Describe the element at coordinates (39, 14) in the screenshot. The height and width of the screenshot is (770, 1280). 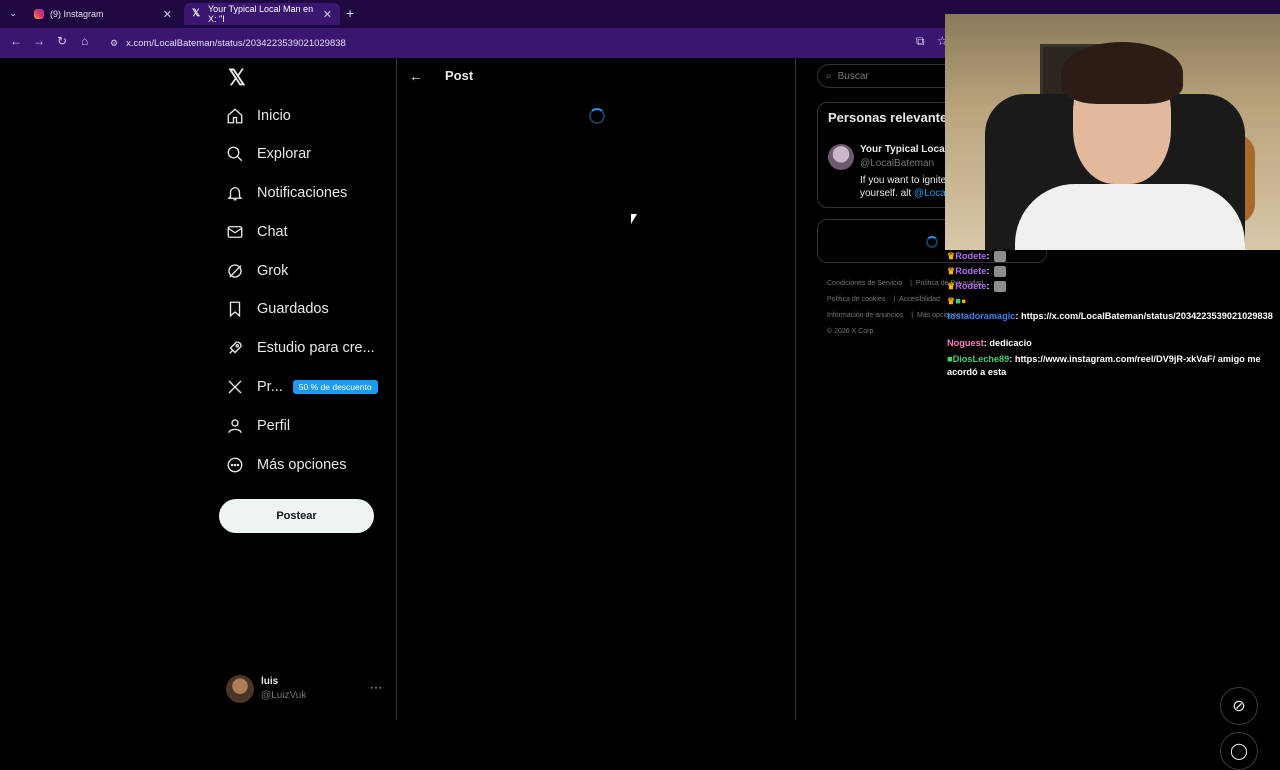
I see `instagram-icon` at that location.